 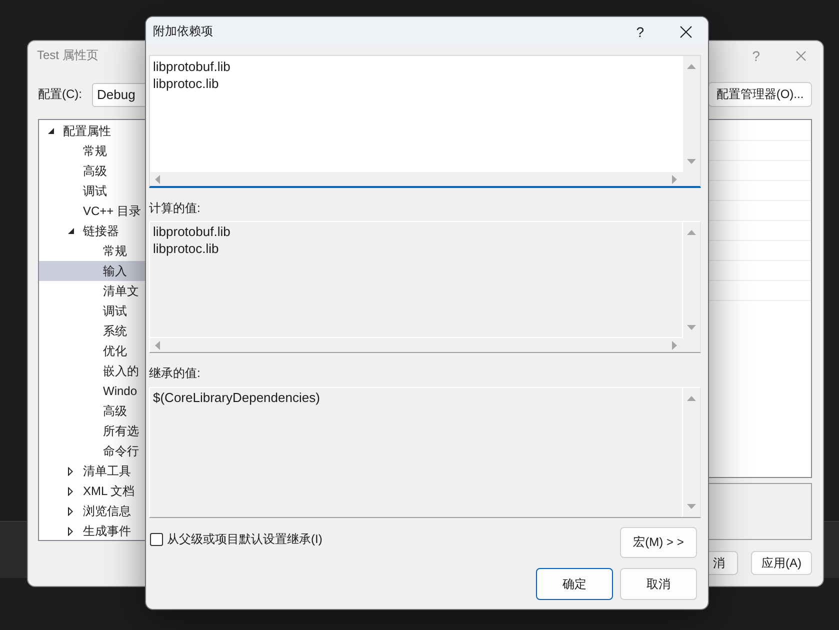 I want to click on vertical-scrollbar, so click(x=691, y=114).